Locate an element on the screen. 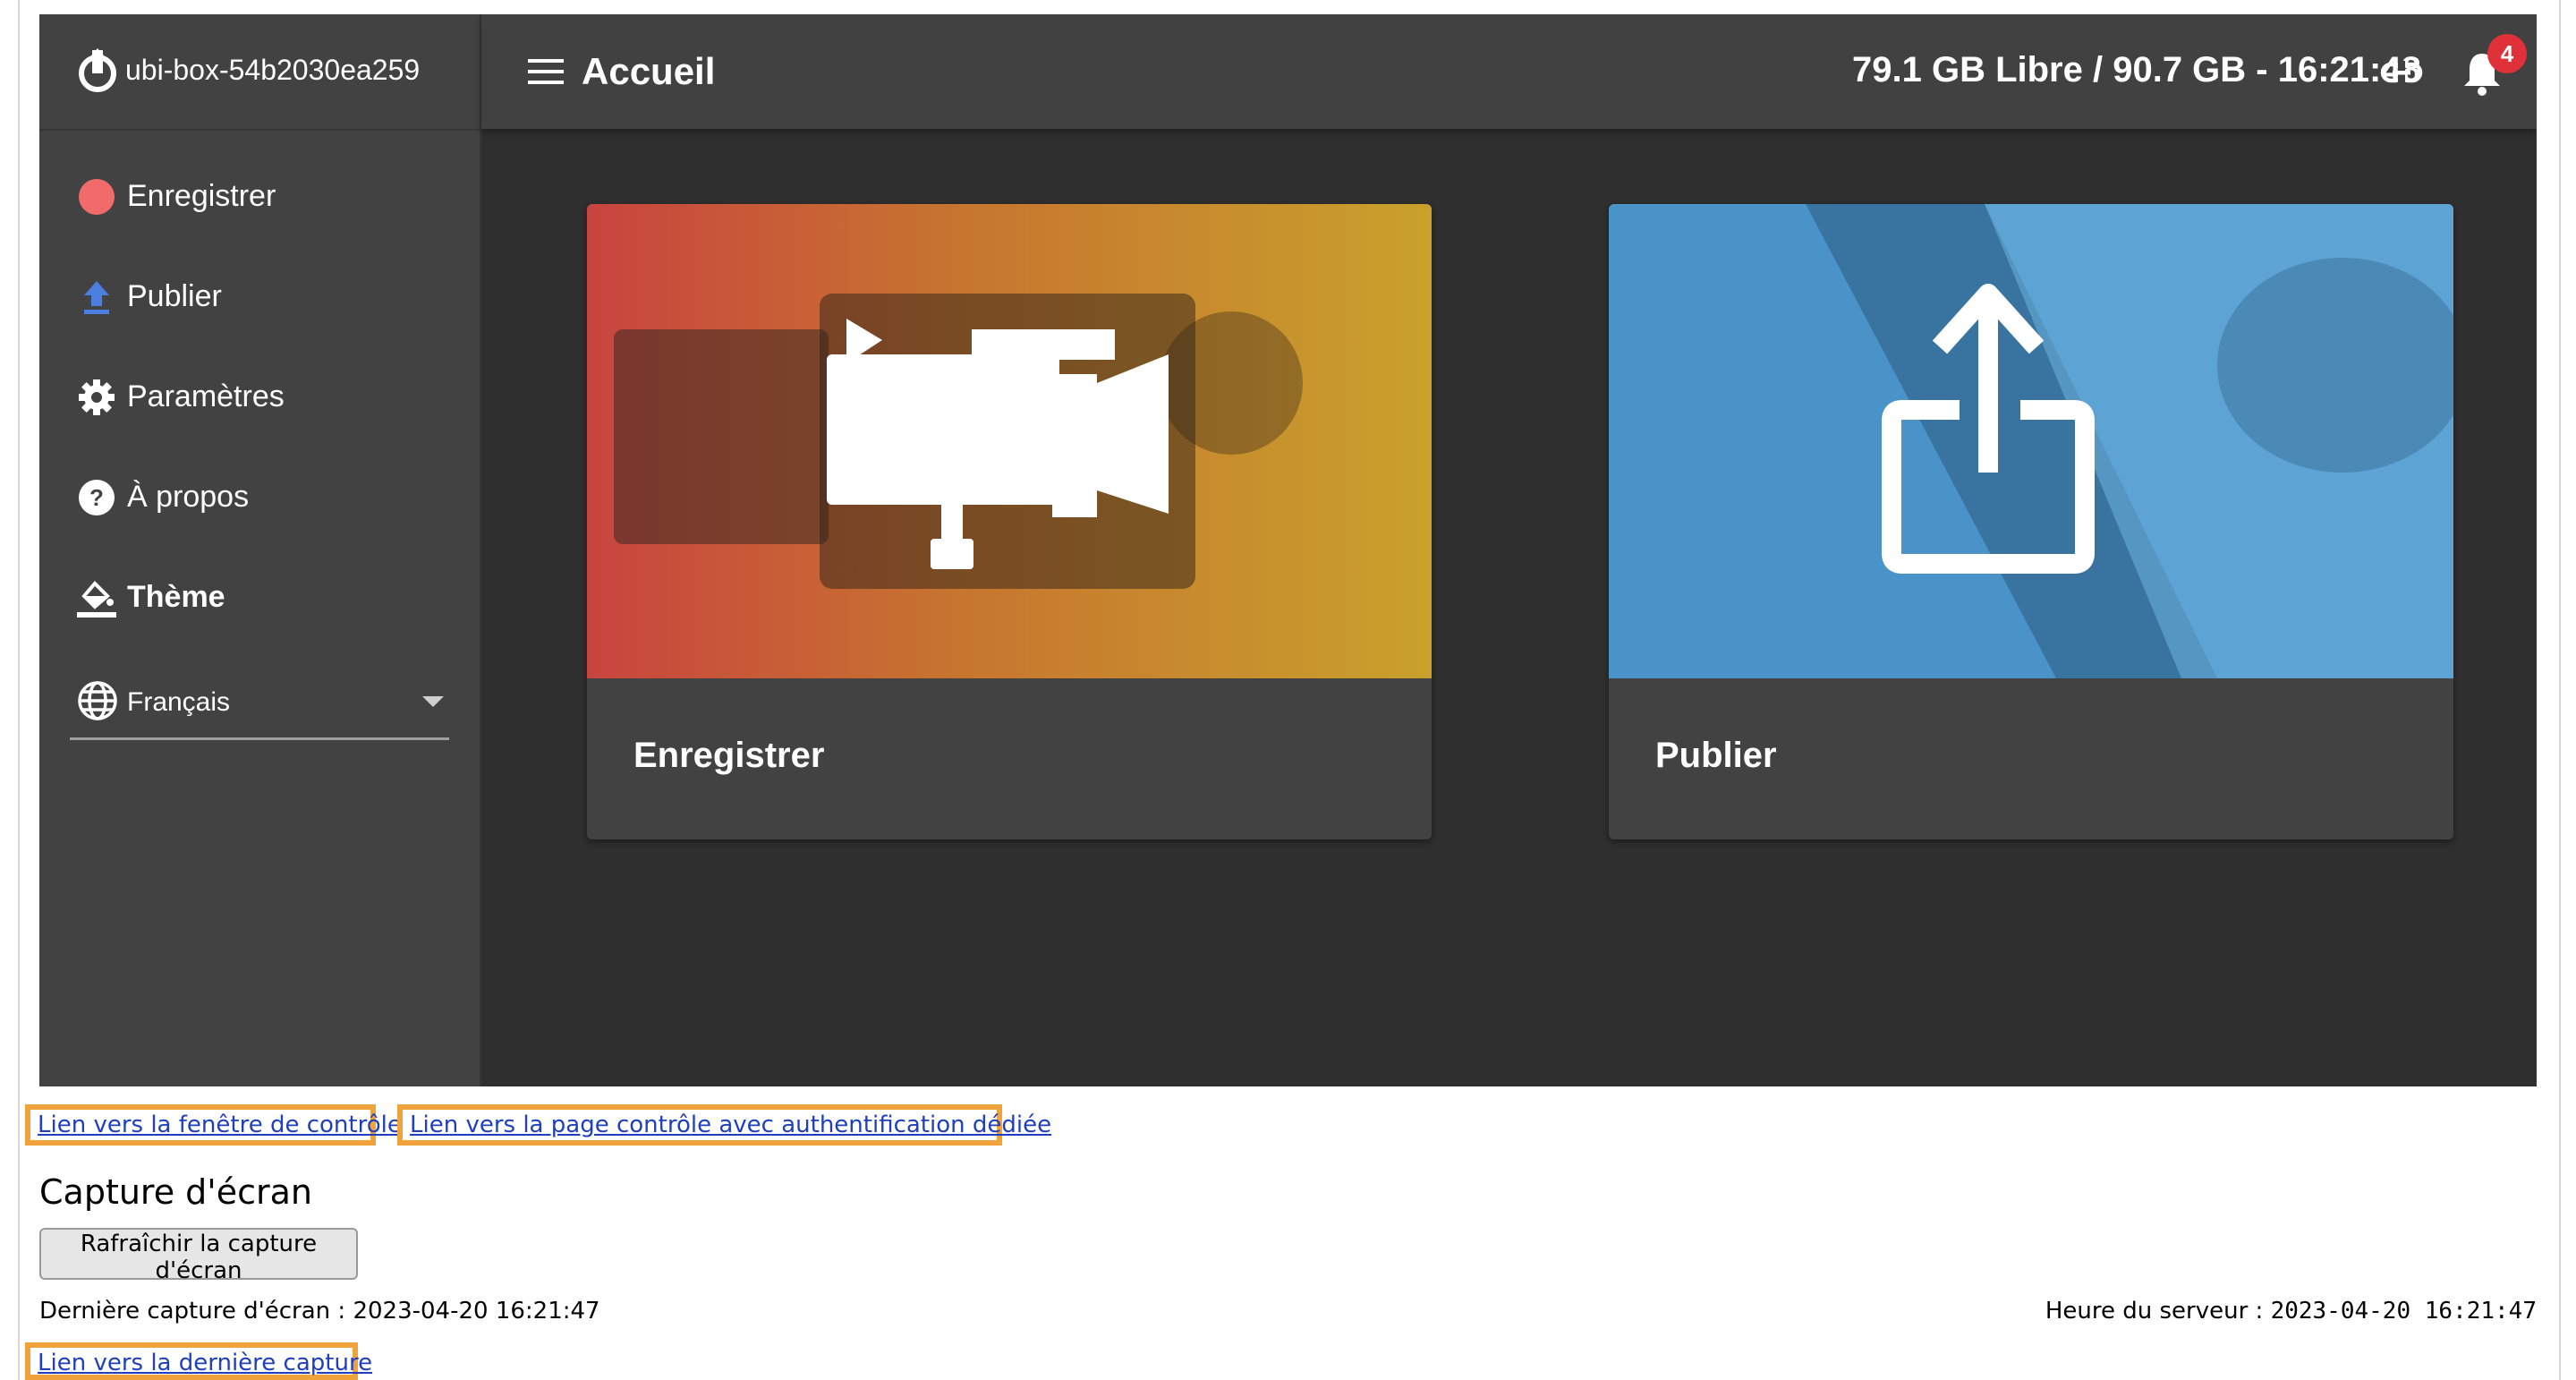 This screenshot has width=2576, height=1380. server-time-line: Heure du serveur : 2023-04-20 16:21:47 is located at coordinates (2291, 1311).